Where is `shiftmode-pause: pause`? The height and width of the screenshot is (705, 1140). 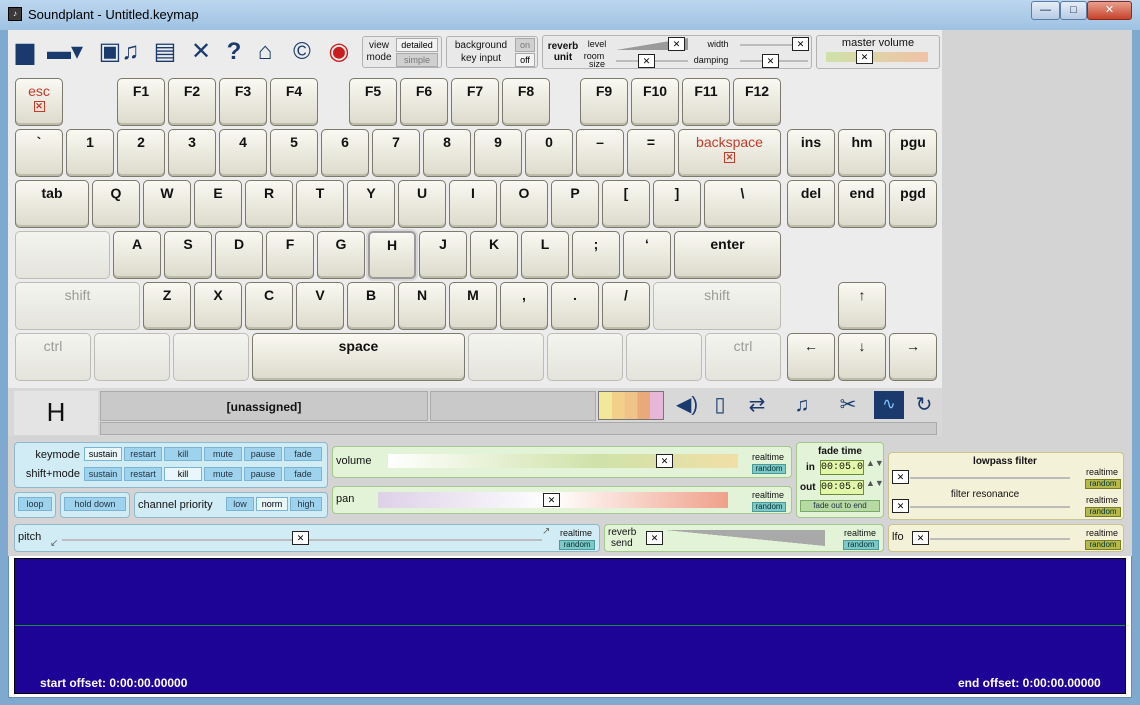 shiftmode-pause: pause is located at coordinates (263, 474).